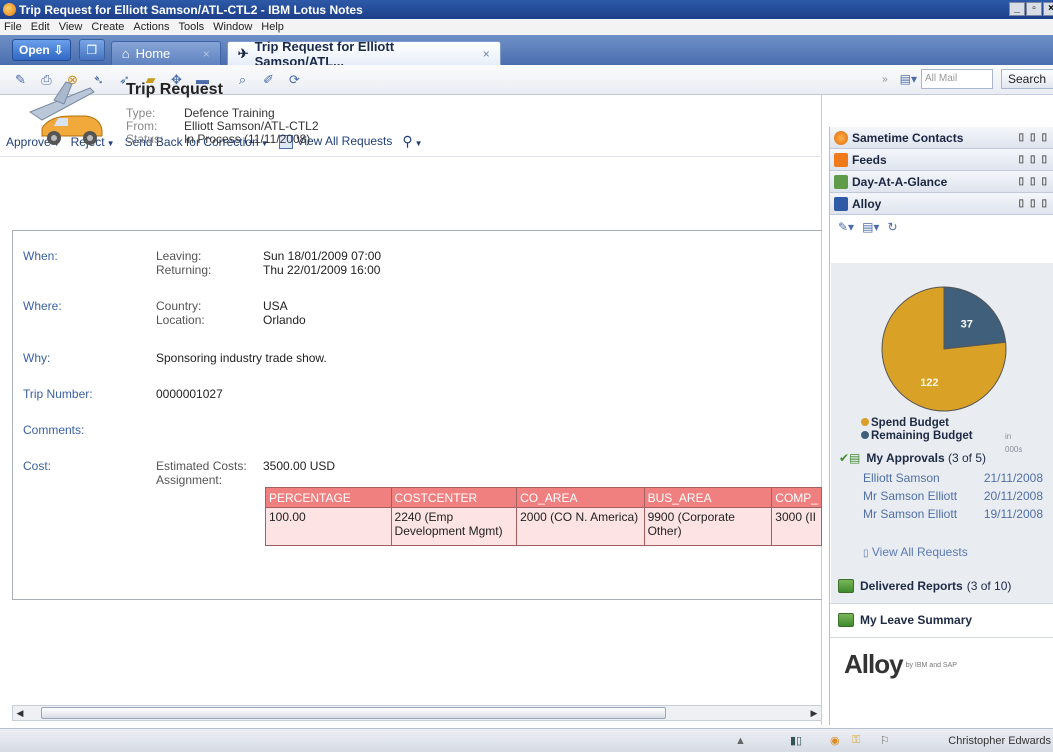 The width and height of the screenshot is (1053, 752). I want to click on view-all-requests-link: ▯ View All Requests, so click(915, 552).